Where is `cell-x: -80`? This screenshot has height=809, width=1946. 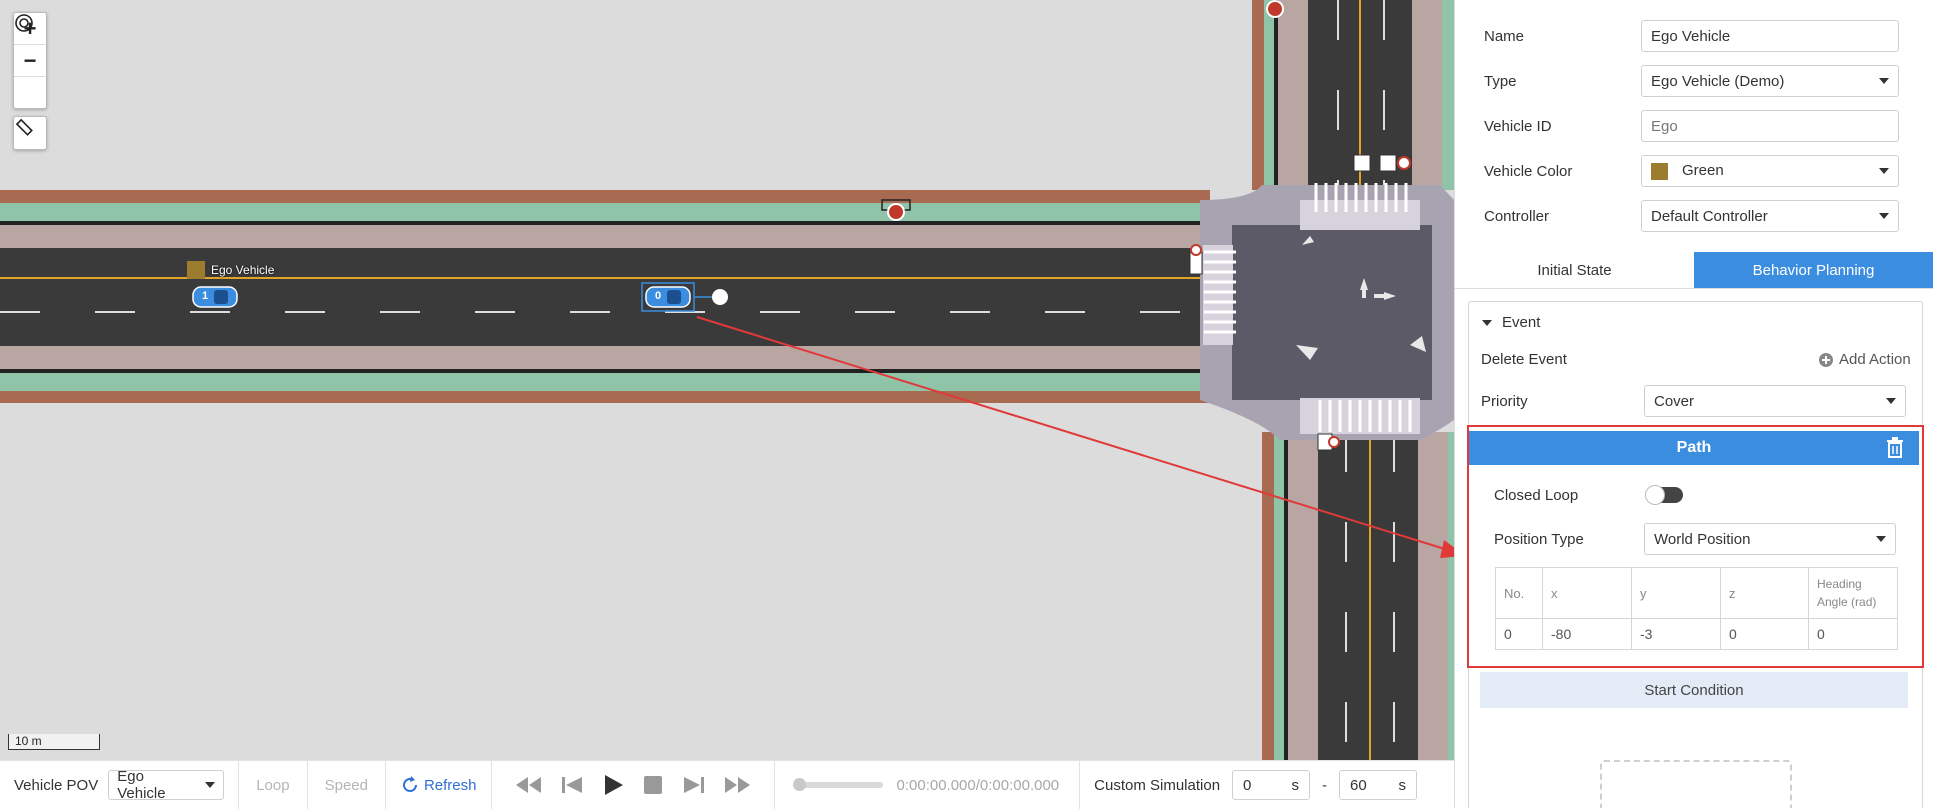
cell-x: -80 is located at coordinates (1587, 634).